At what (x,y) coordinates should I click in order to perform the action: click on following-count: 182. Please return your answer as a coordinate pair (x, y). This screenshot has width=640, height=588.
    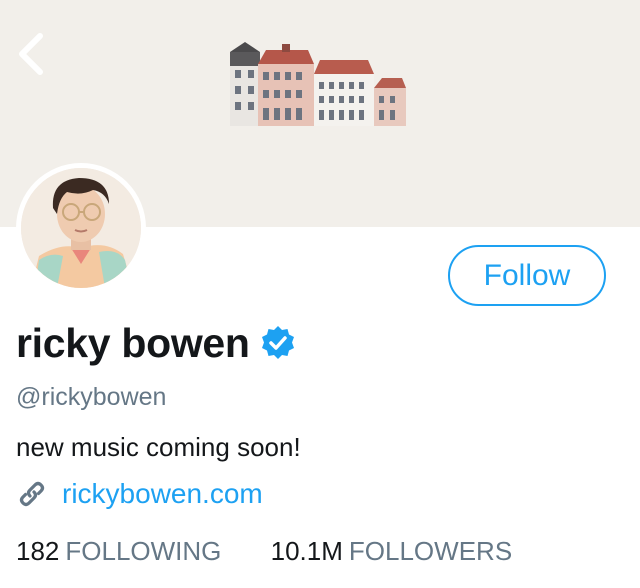
    Looking at the image, I should click on (38, 551).